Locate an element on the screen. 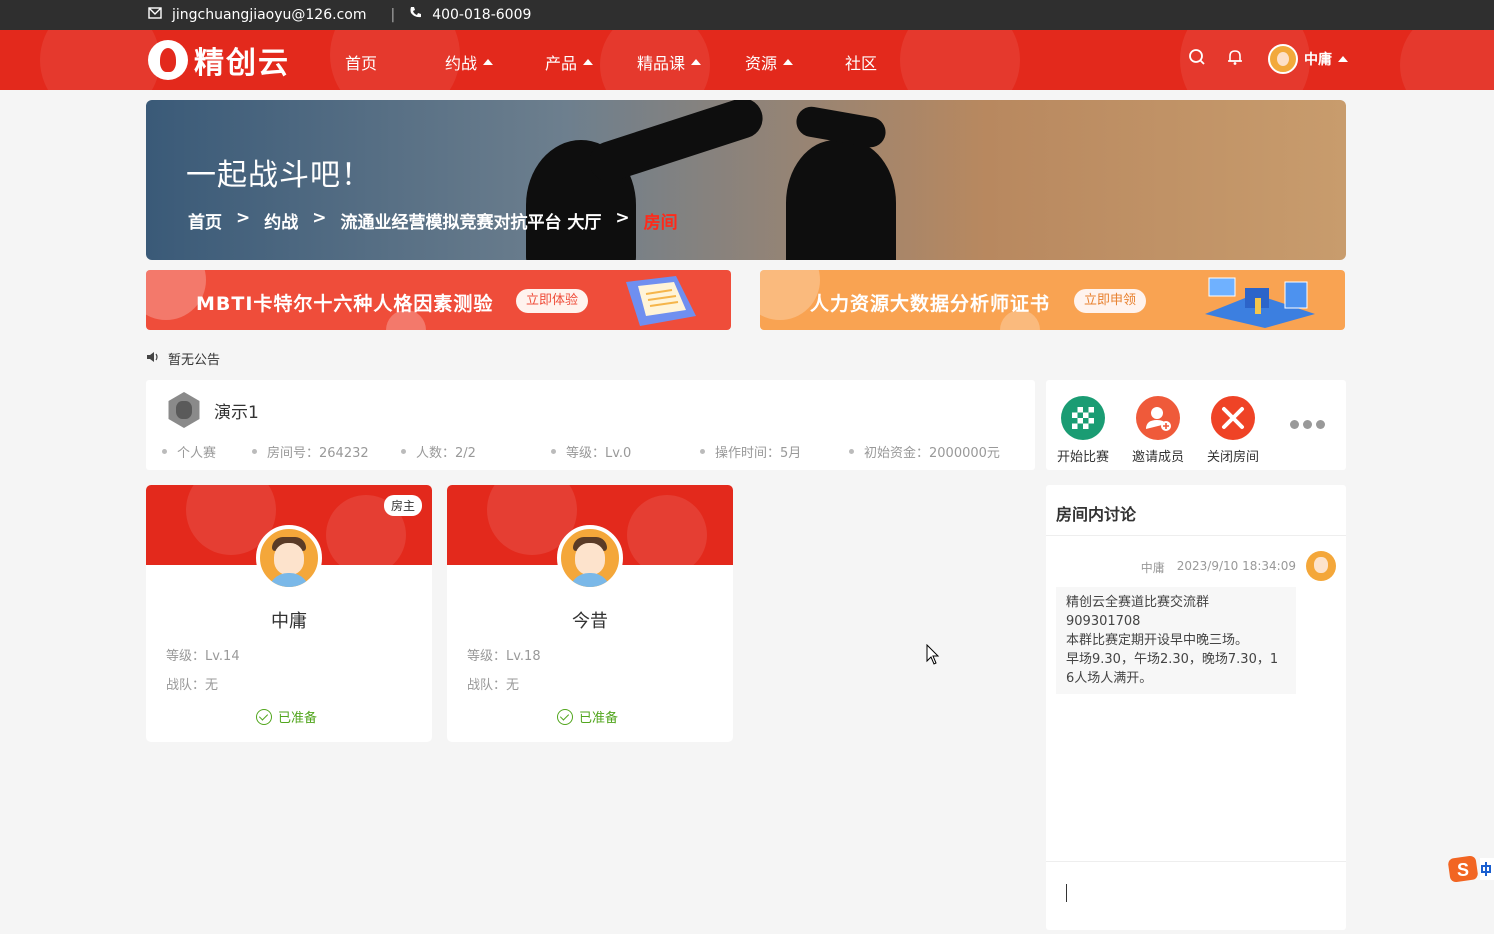 Image resolution: width=1494 pixels, height=934 pixels. close-room-label: 关闭房间 is located at coordinates (1232, 457).